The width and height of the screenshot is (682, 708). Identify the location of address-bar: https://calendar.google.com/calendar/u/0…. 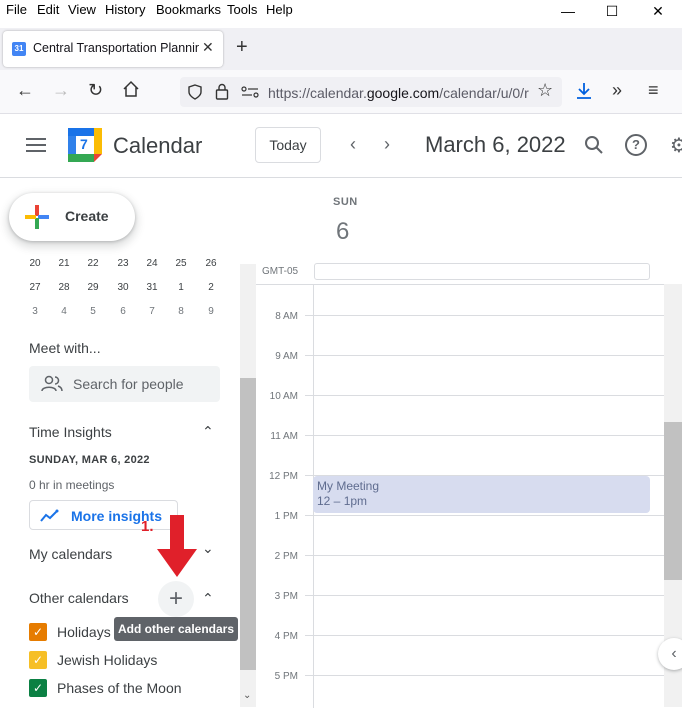
(371, 92).